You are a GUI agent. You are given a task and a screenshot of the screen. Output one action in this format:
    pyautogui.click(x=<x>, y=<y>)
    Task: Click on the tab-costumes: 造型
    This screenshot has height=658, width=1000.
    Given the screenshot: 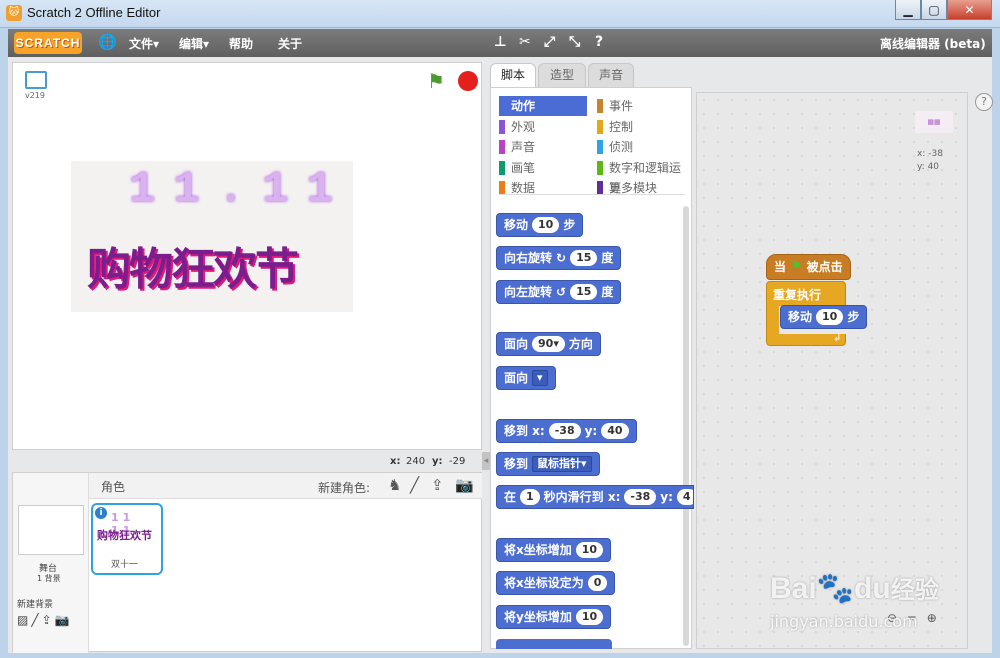 What is the action you would take?
    pyautogui.click(x=562, y=75)
    